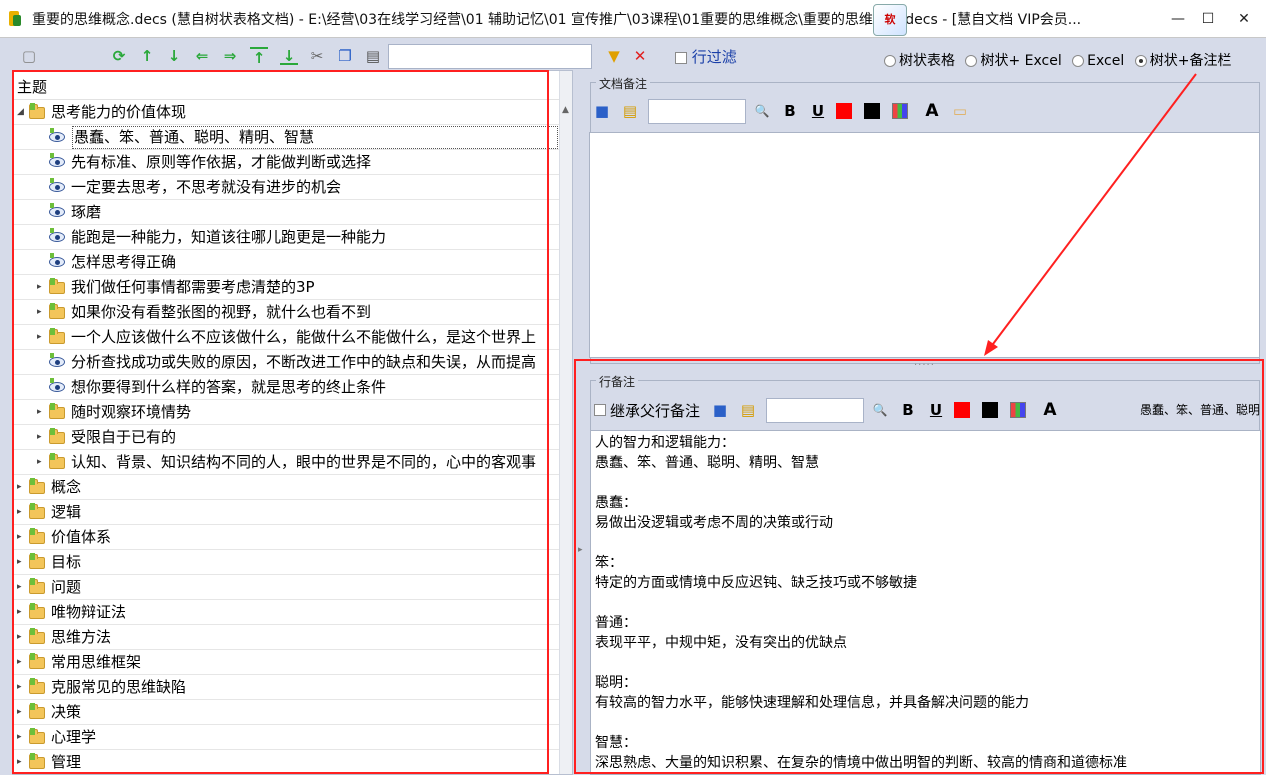 This screenshot has height=775, width=1266. What do you see at coordinates (1093, 211) in the screenshot?
I see `arrow-line` at bounding box center [1093, 211].